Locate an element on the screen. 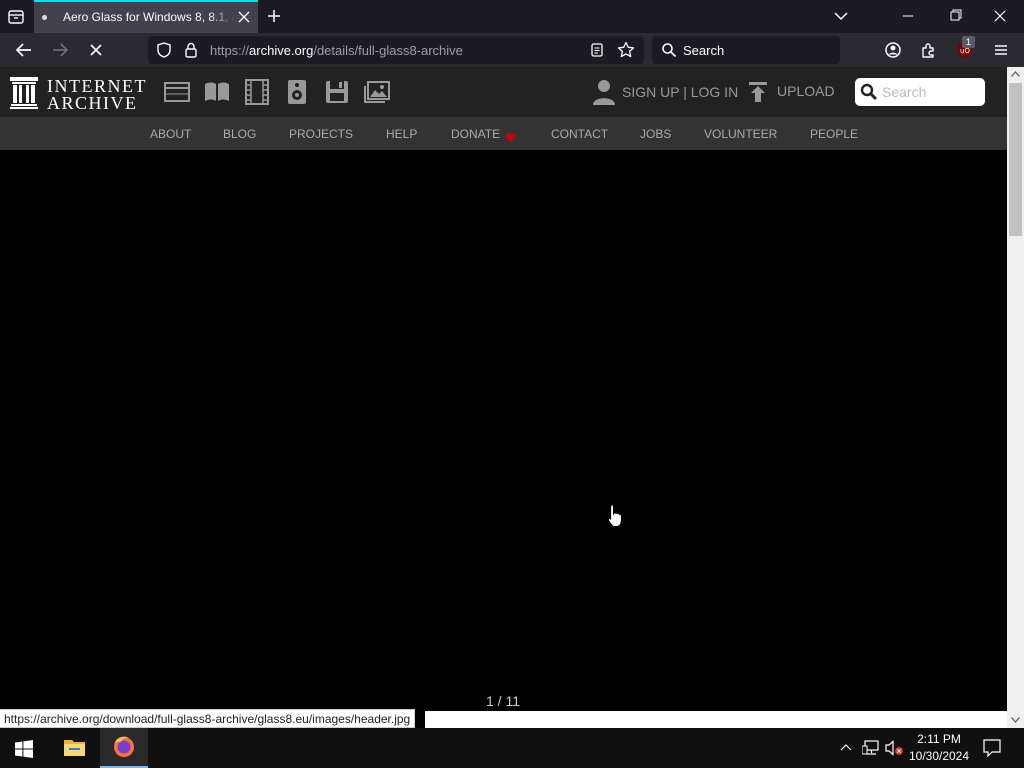 The image size is (1024, 768). logo-wordmark-line2: ARCHIVE is located at coordinates (92, 103).